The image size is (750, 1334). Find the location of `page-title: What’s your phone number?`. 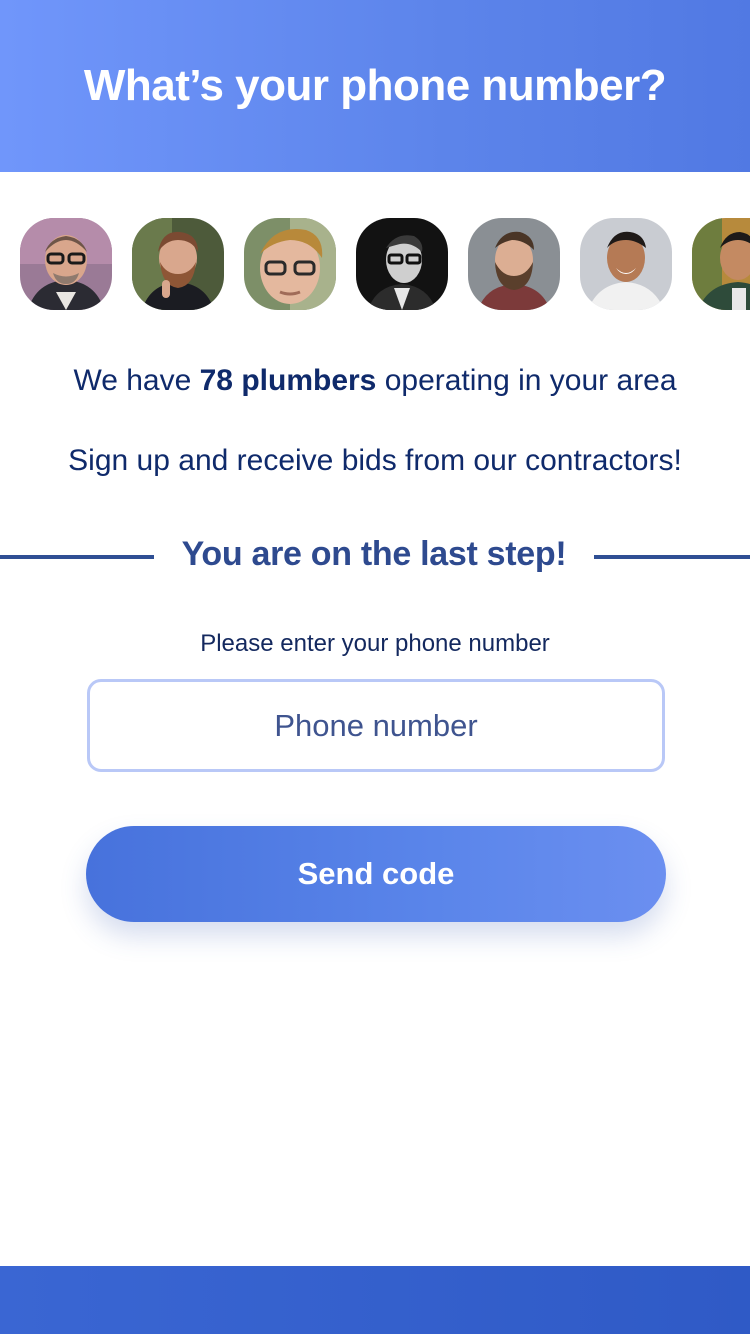

page-title: What’s your phone number? is located at coordinates (375, 85).